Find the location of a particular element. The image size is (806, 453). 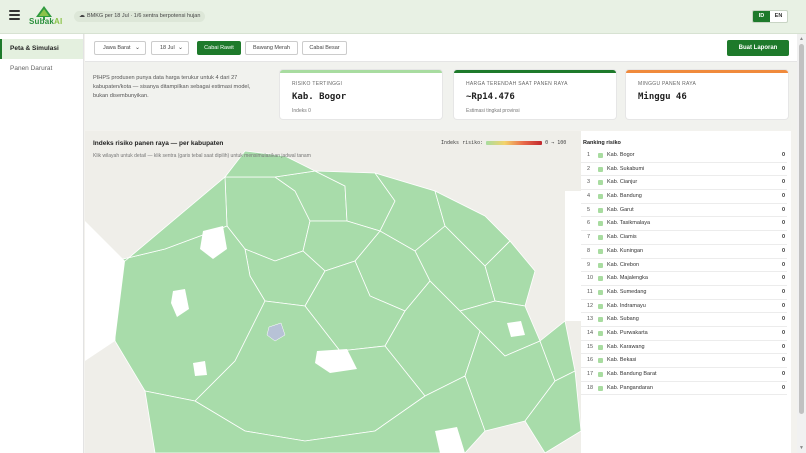

rank-number: 5 is located at coordinates (589, 209).